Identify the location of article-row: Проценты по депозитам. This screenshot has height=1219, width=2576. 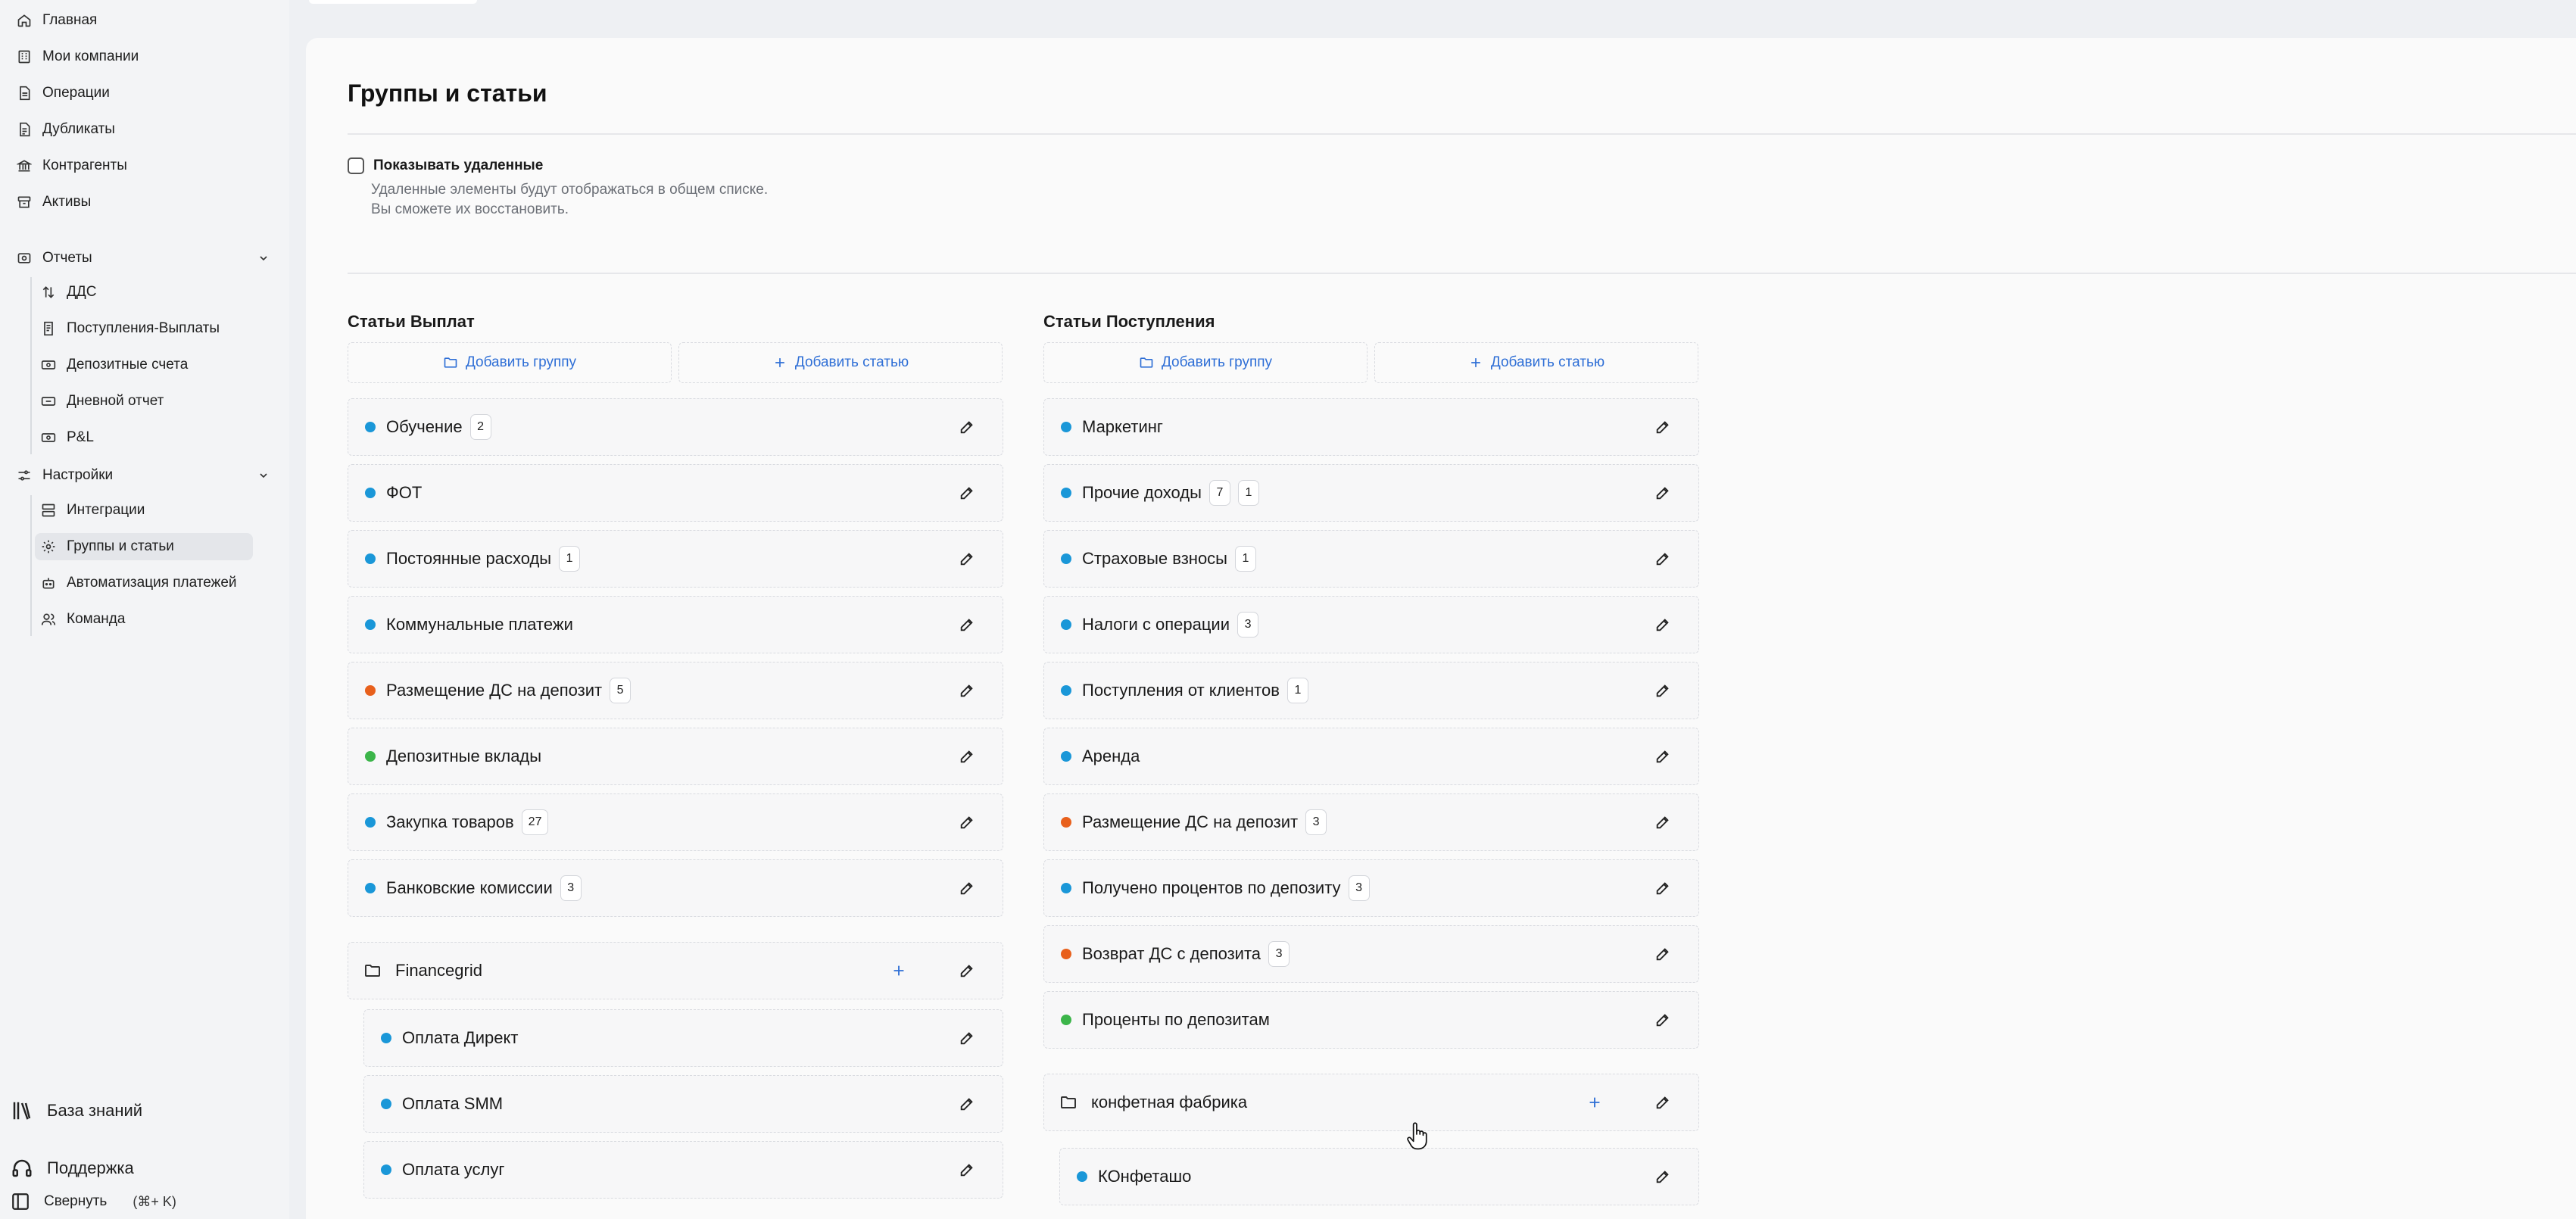
(1371, 1020).